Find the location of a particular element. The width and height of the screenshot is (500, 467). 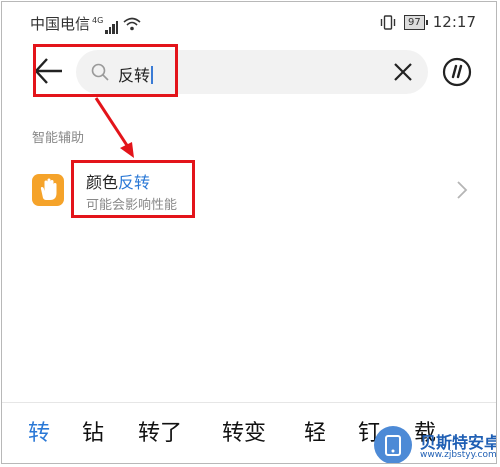

hand-icon is located at coordinates (48, 189).